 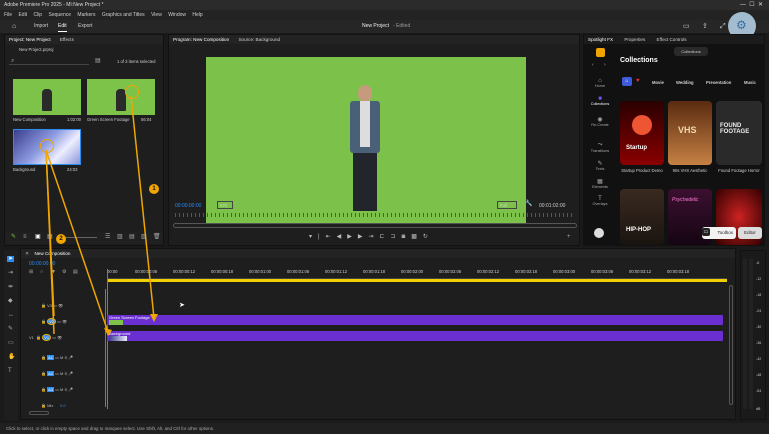 What do you see at coordinates (61, 239) in the screenshot?
I see `callout-2: 2` at bounding box center [61, 239].